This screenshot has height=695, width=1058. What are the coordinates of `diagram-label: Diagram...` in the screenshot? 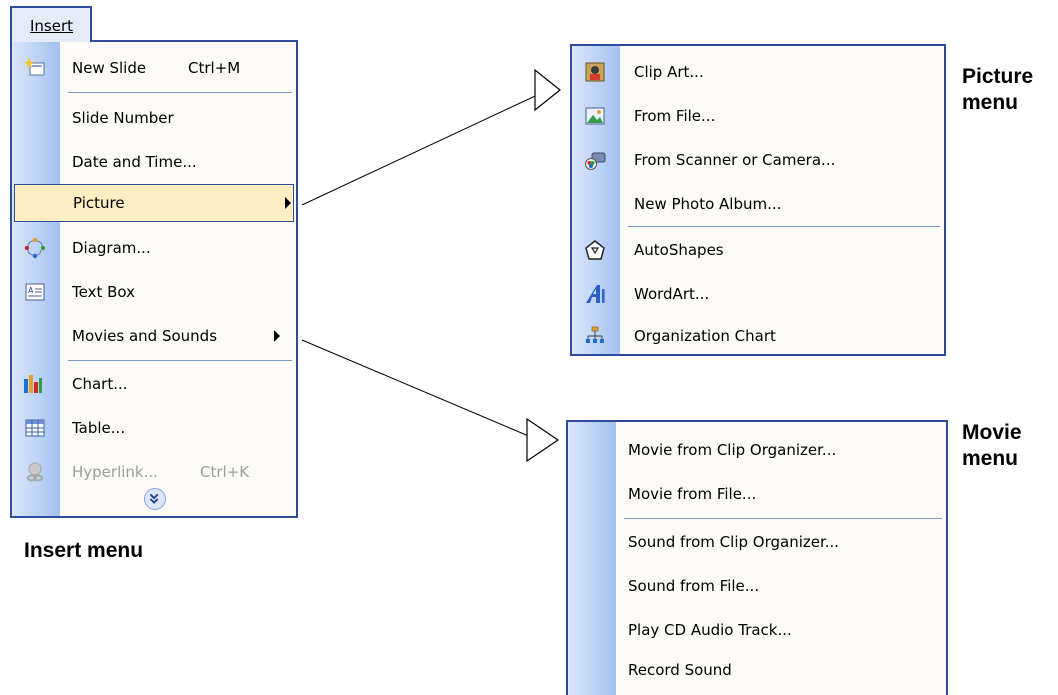 It's located at (111, 248).